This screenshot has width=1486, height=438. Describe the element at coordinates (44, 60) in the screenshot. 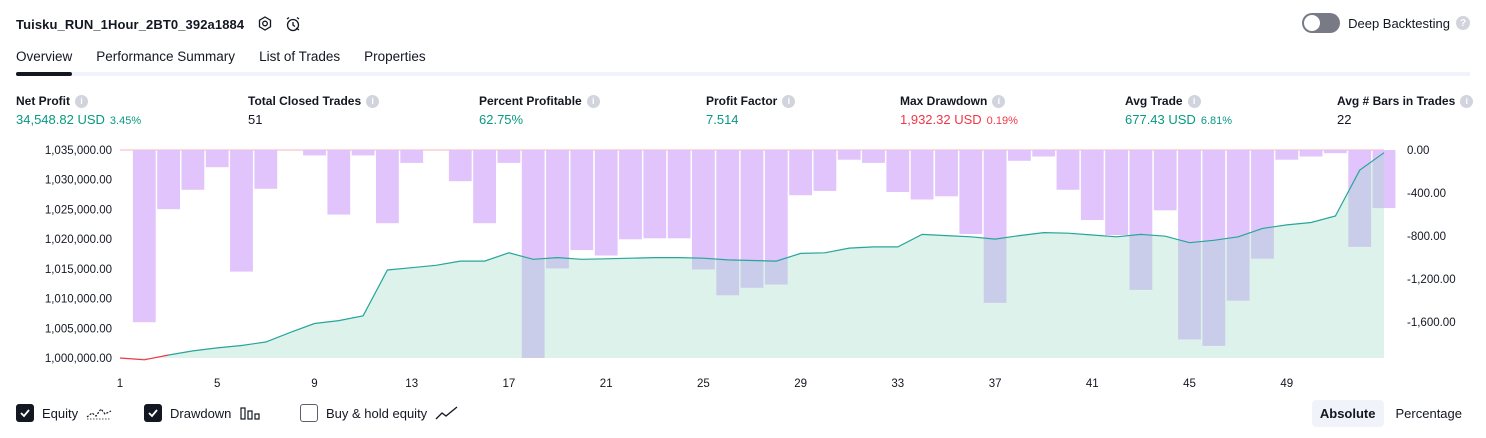

I see `tab-overview: Overview` at that location.